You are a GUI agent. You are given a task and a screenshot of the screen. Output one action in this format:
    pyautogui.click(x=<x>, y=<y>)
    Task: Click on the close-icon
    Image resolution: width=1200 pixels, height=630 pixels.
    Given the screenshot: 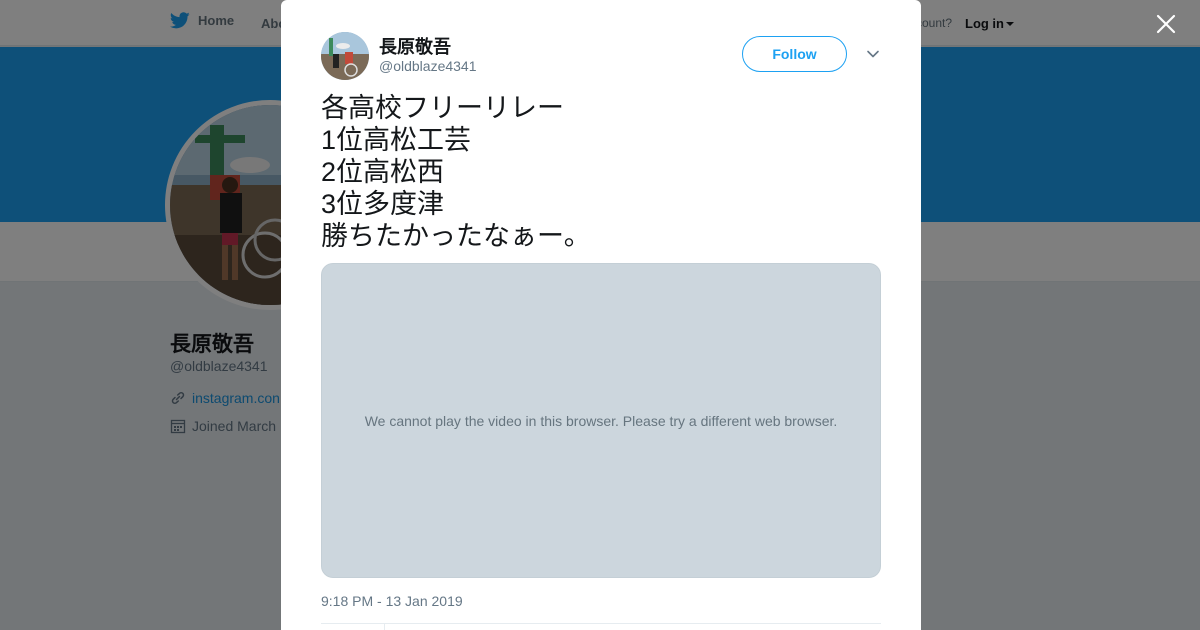 What is the action you would take?
    pyautogui.click(x=1166, y=24)
    